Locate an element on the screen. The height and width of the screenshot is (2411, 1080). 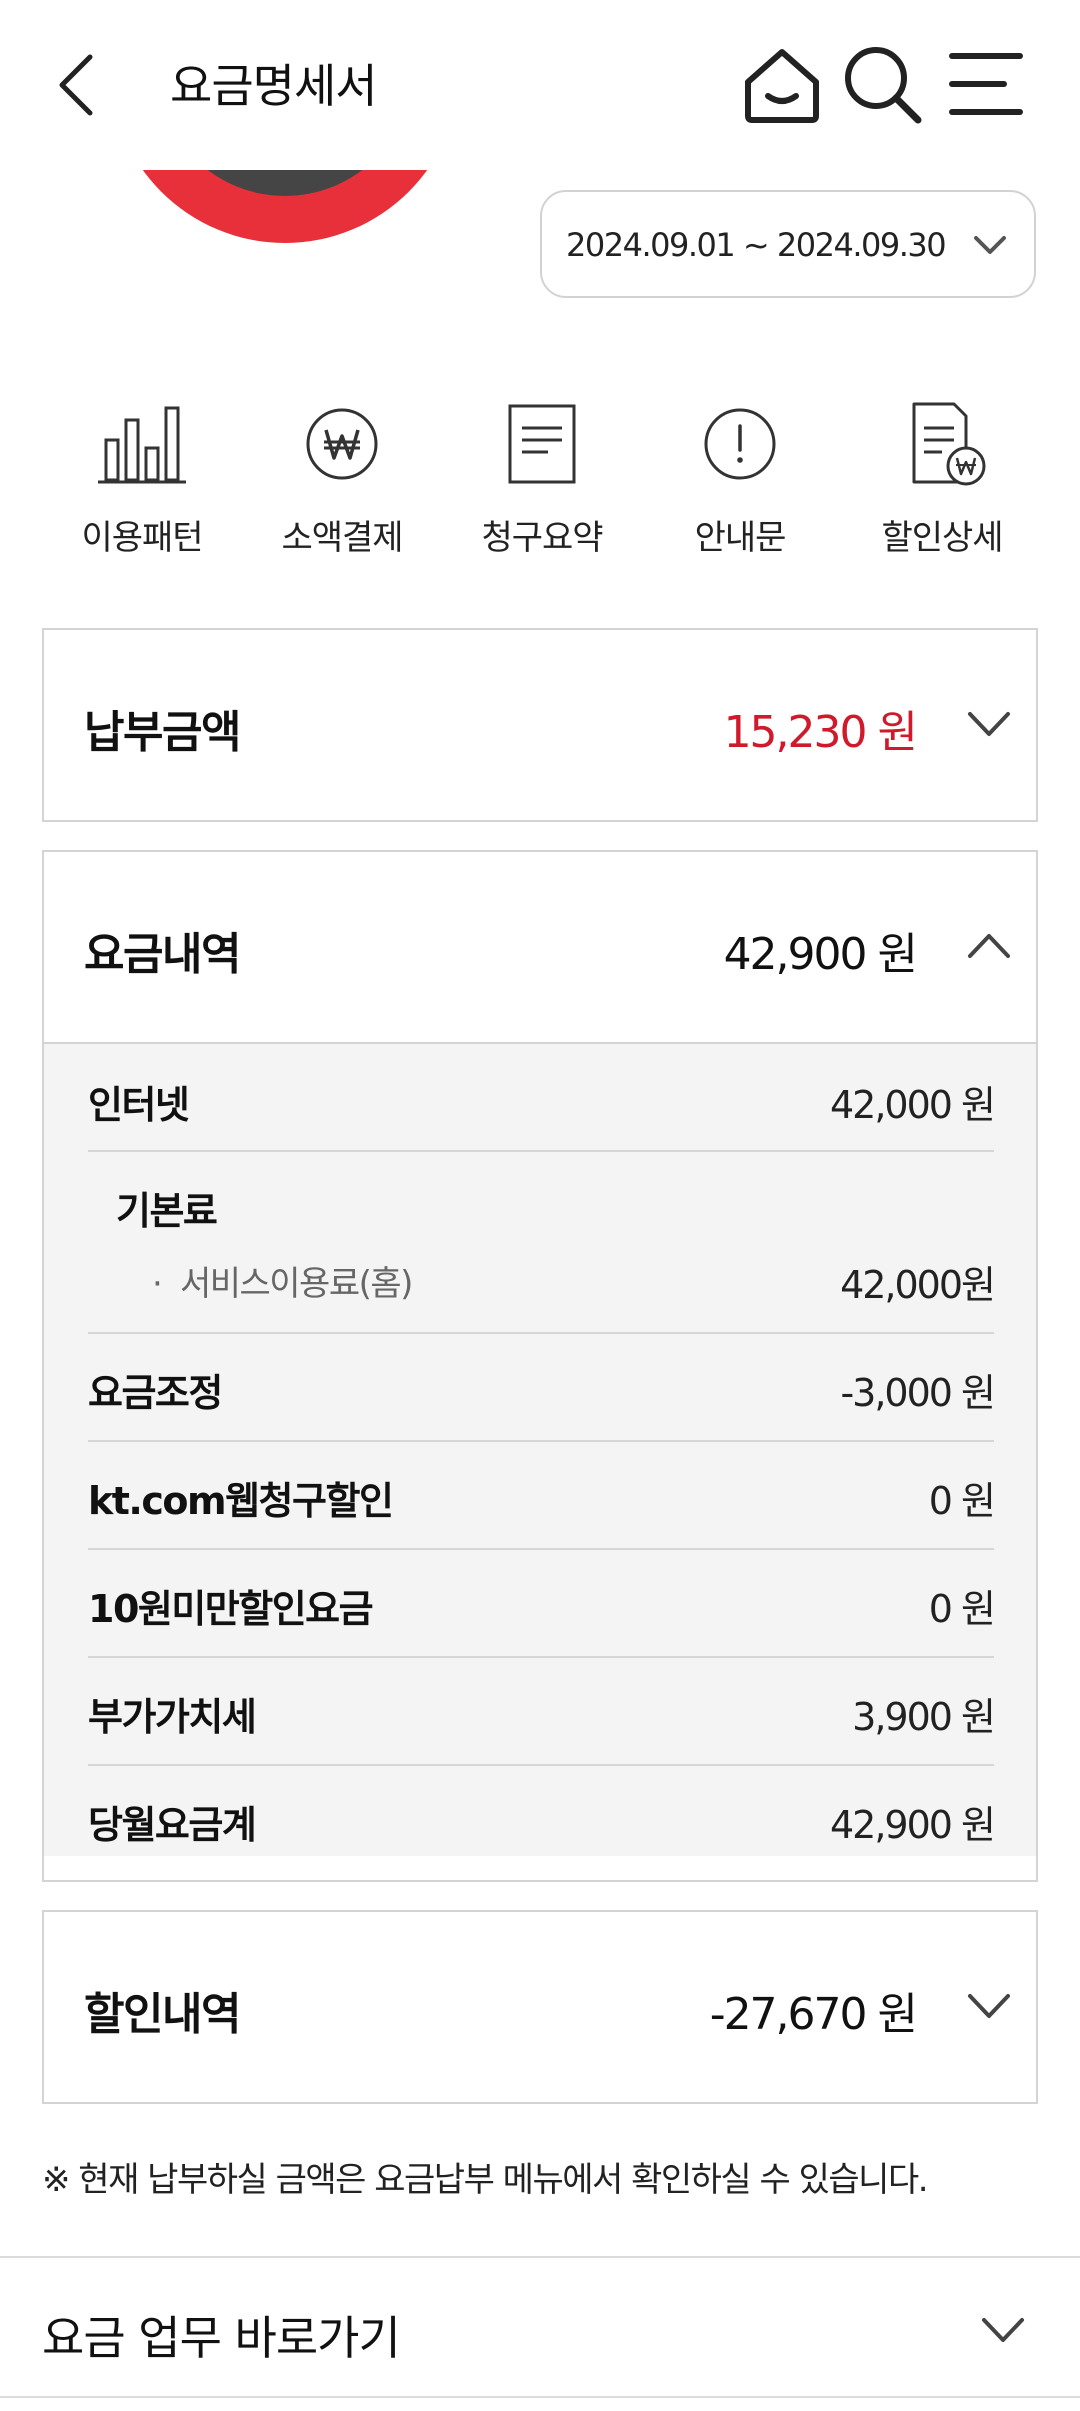
payment-amount-header: 납부금액 15,230 원 is located at coordinates (540, 725).